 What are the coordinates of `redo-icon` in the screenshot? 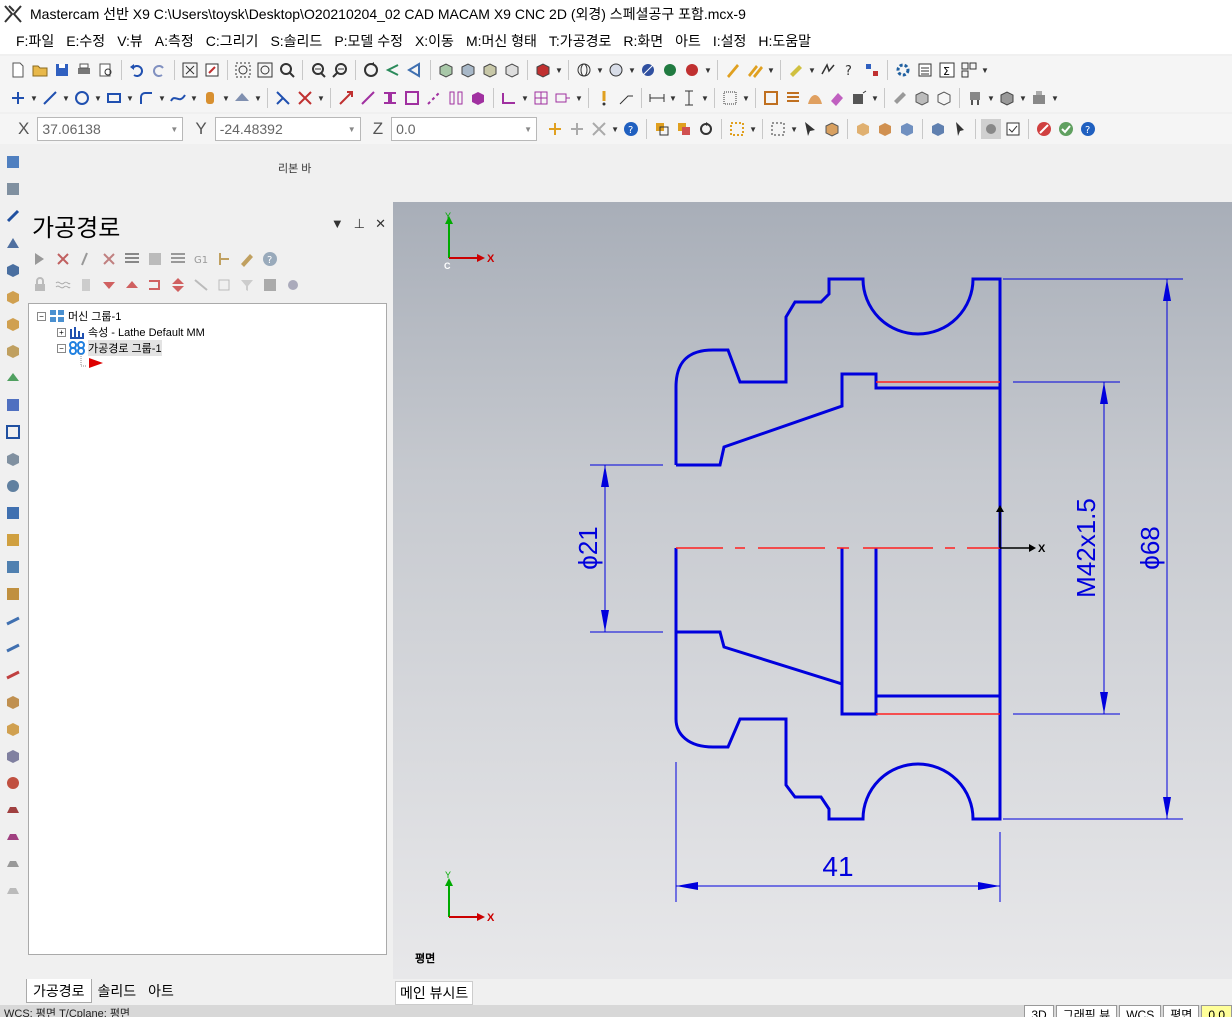 It's located at (159, 70).